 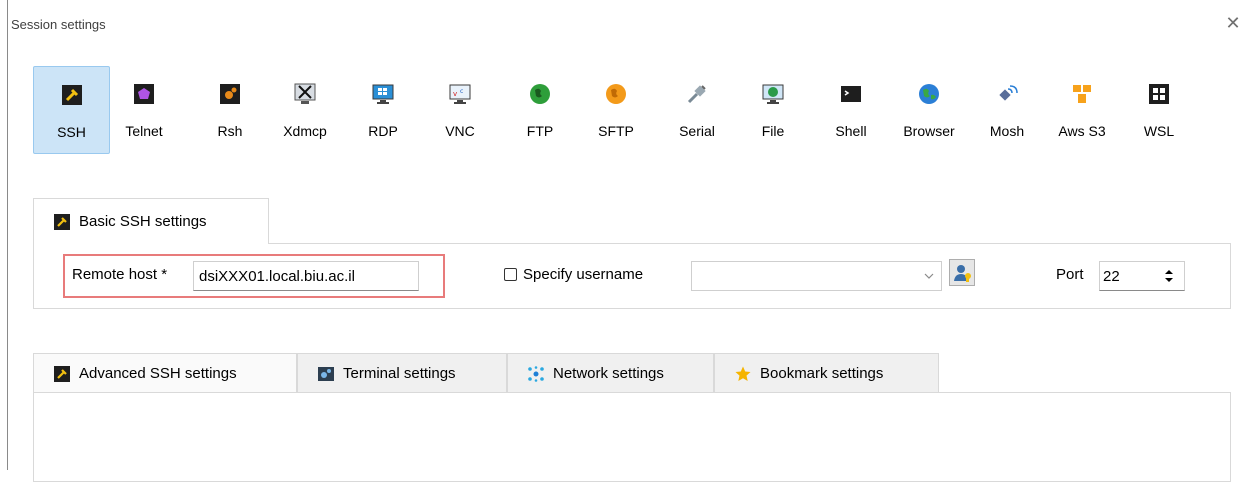 I want to click on session-type-label: File, so click(x=773, y=131).